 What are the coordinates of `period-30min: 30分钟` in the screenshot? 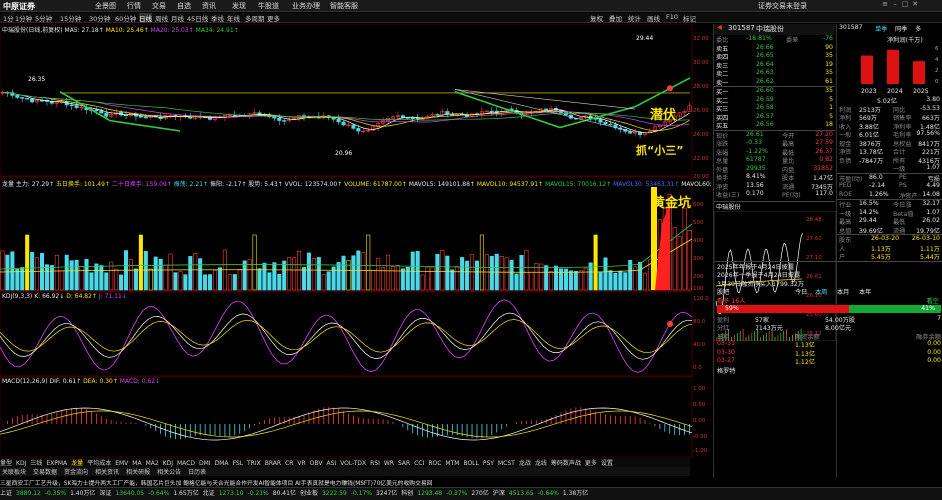 It's located at (99, 18).